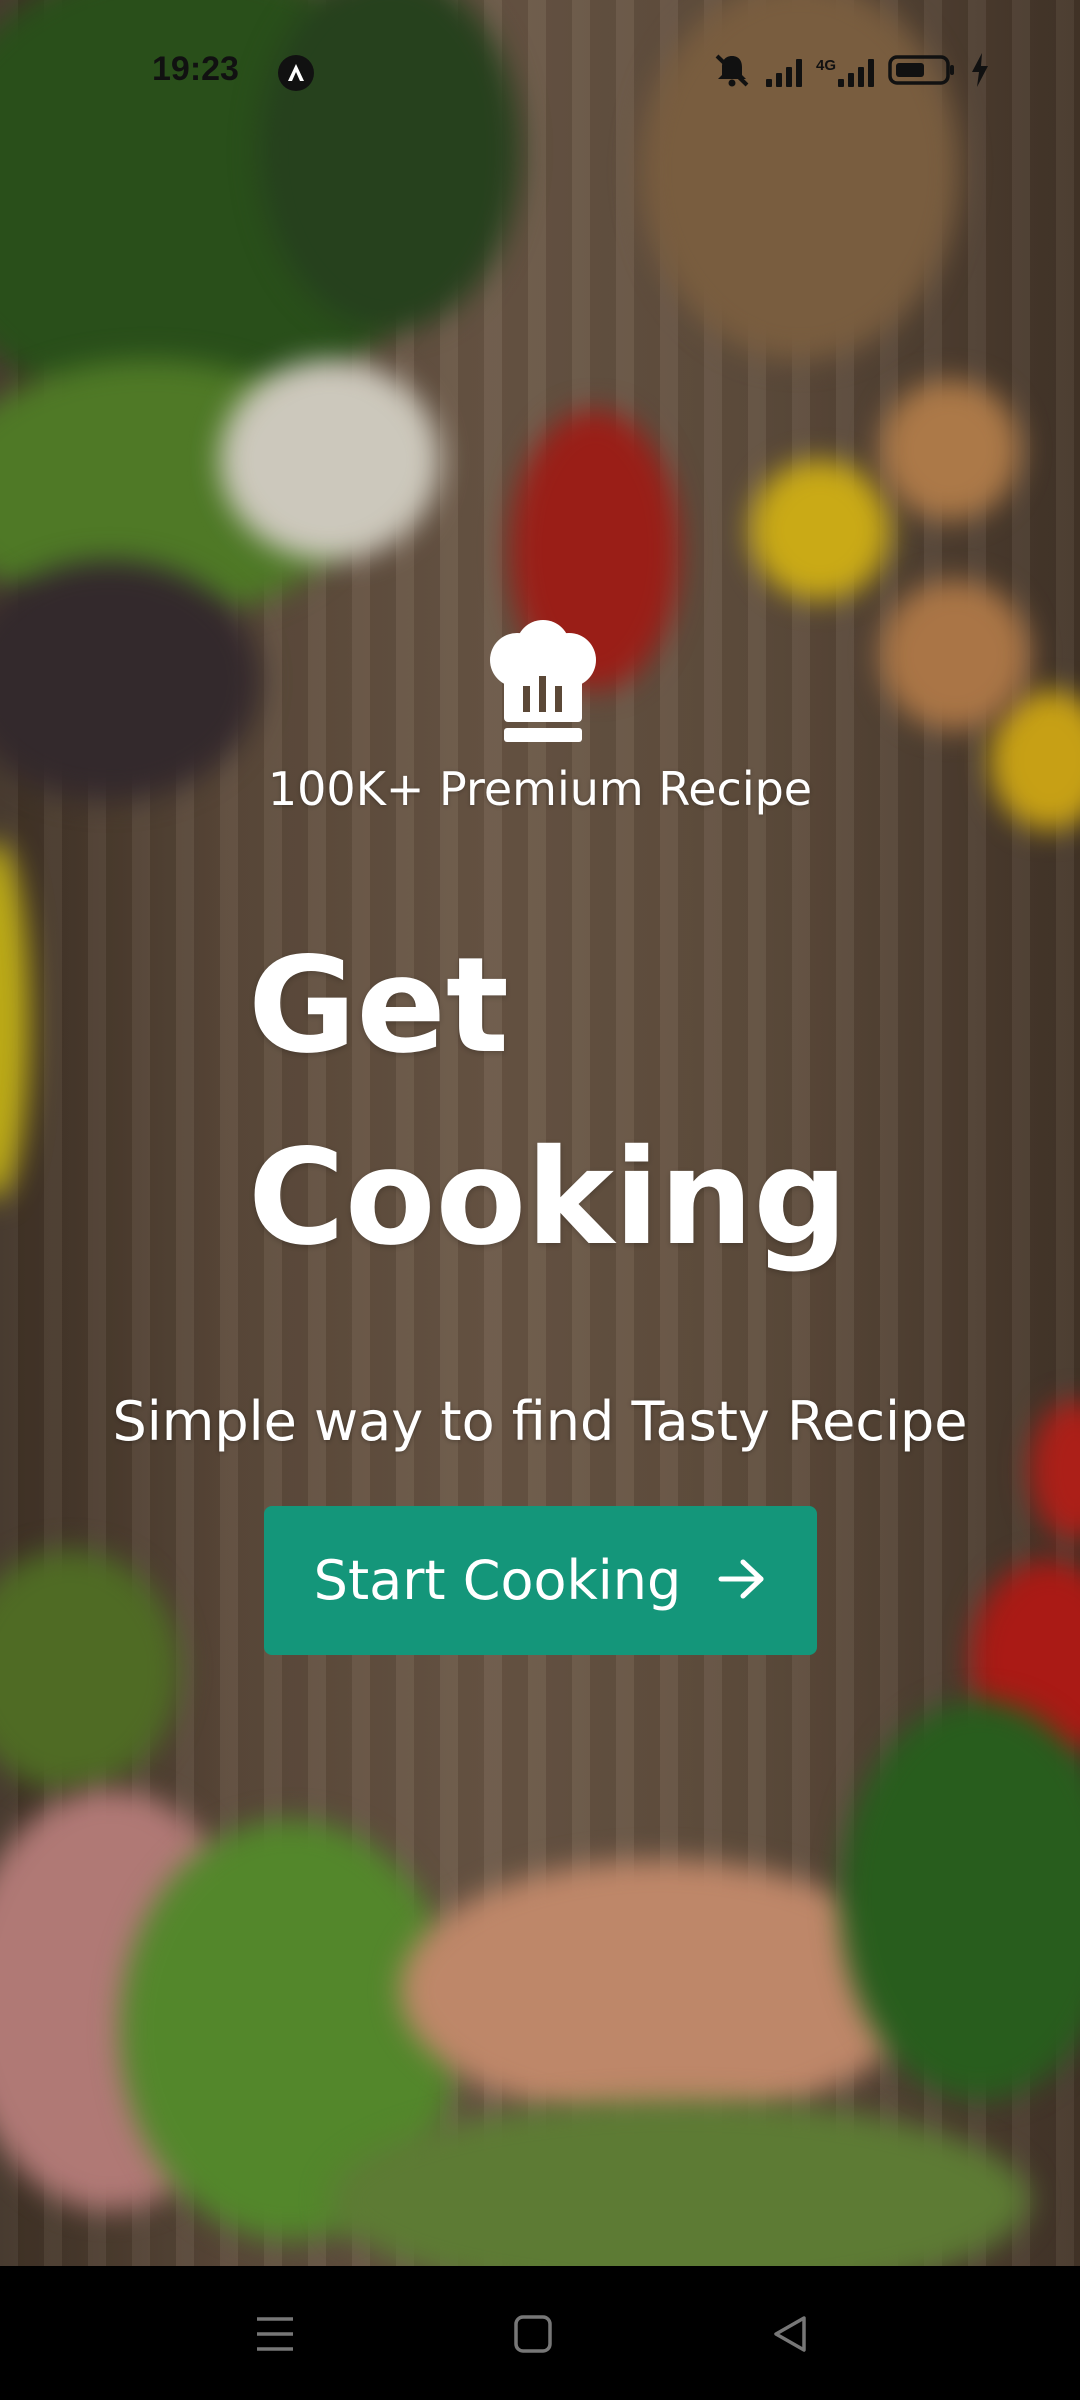  I want to click on signal-icon, so click(783, 72).